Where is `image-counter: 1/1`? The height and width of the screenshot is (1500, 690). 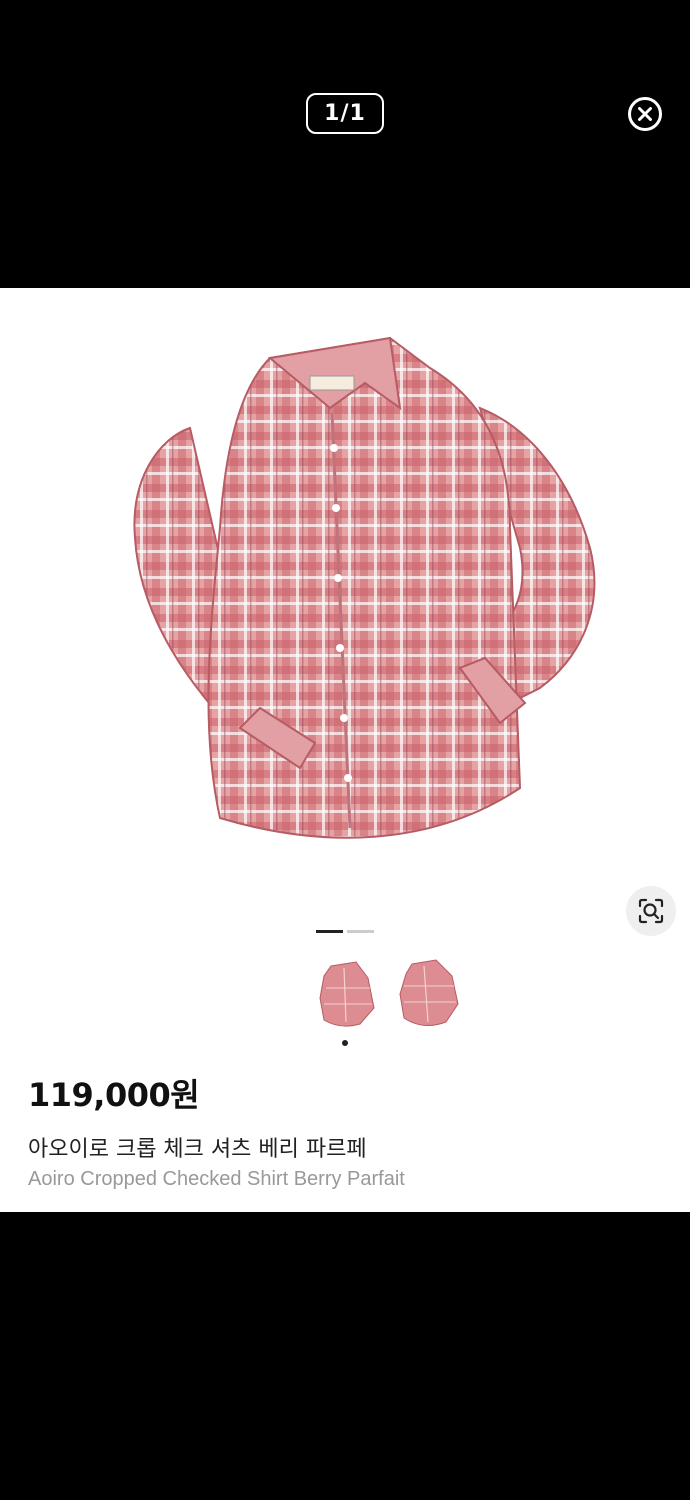
image-counter: 1/1 is located at coordinates (345, 113).